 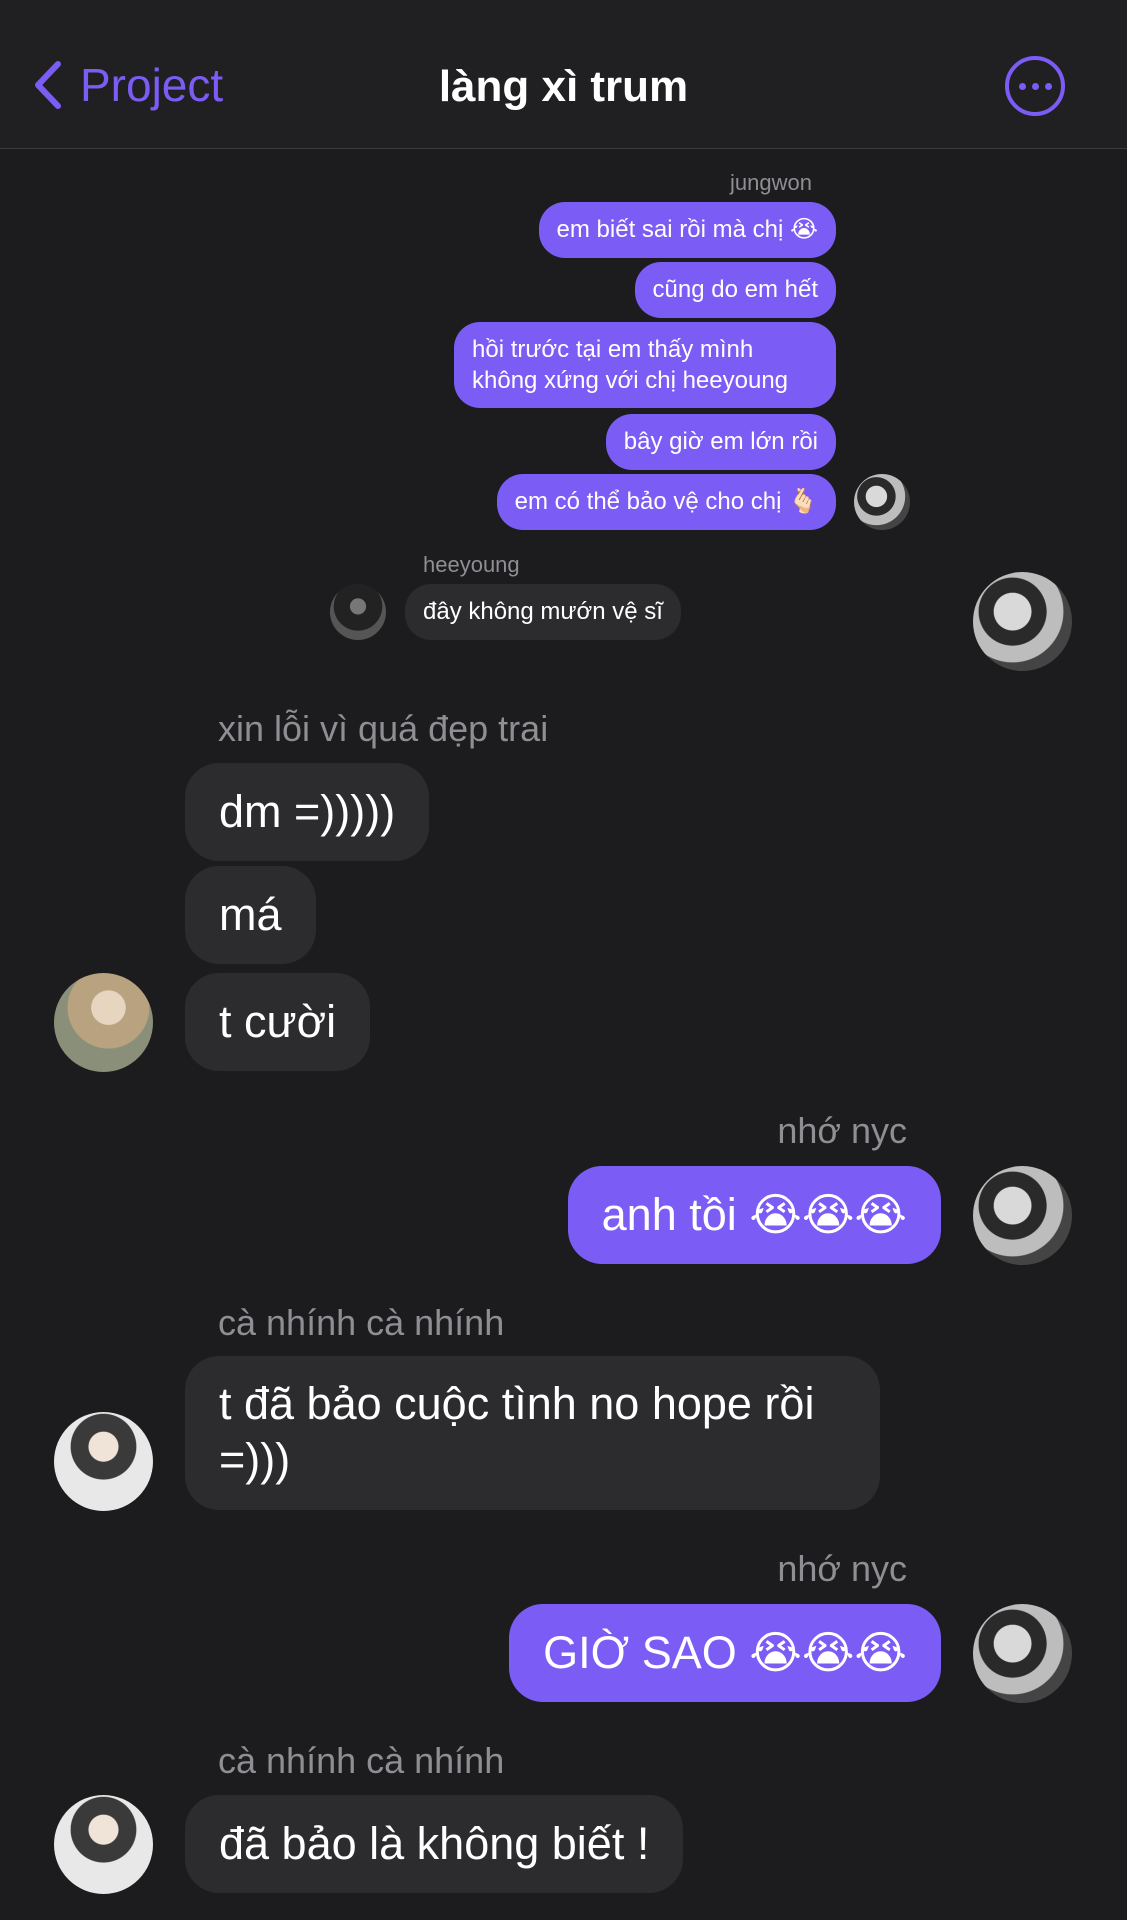 I want to click on more-options-button, so click(x=1035, y=86).